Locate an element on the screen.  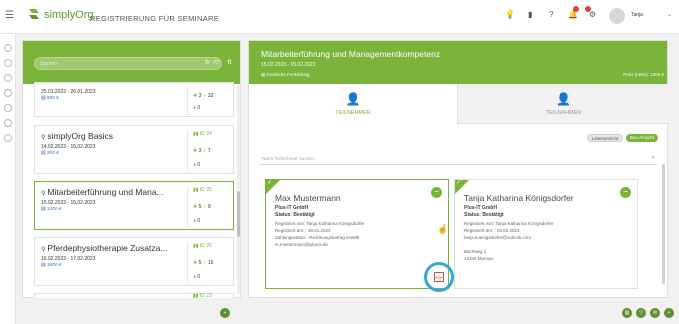
participant-city: 12345 Murnau is located at coordinates (479, 258).